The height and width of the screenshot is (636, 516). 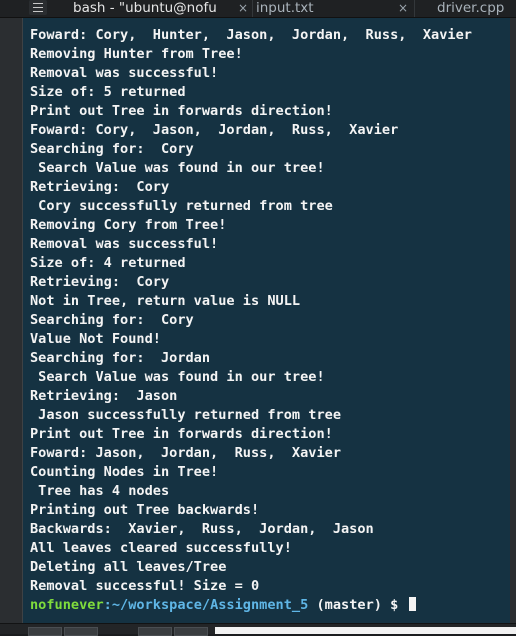 I want to click on bottom-panel-bar, so click(x=258, y=629).